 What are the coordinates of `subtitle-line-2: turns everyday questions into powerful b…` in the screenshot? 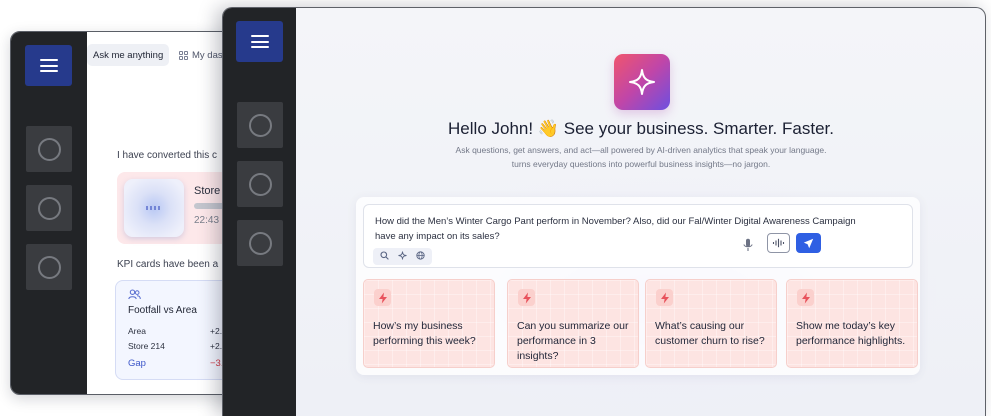 It's located at (641, 164).